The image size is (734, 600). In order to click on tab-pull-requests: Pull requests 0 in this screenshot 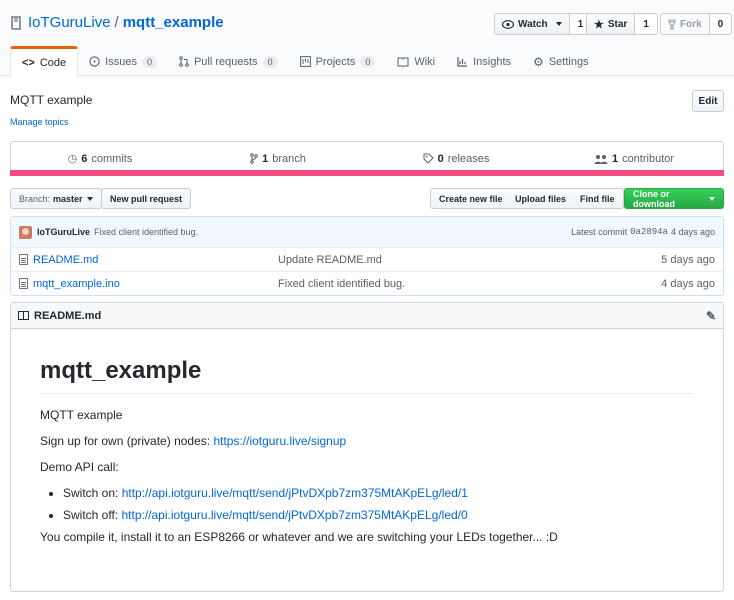, I will do `click(228, 61)`.